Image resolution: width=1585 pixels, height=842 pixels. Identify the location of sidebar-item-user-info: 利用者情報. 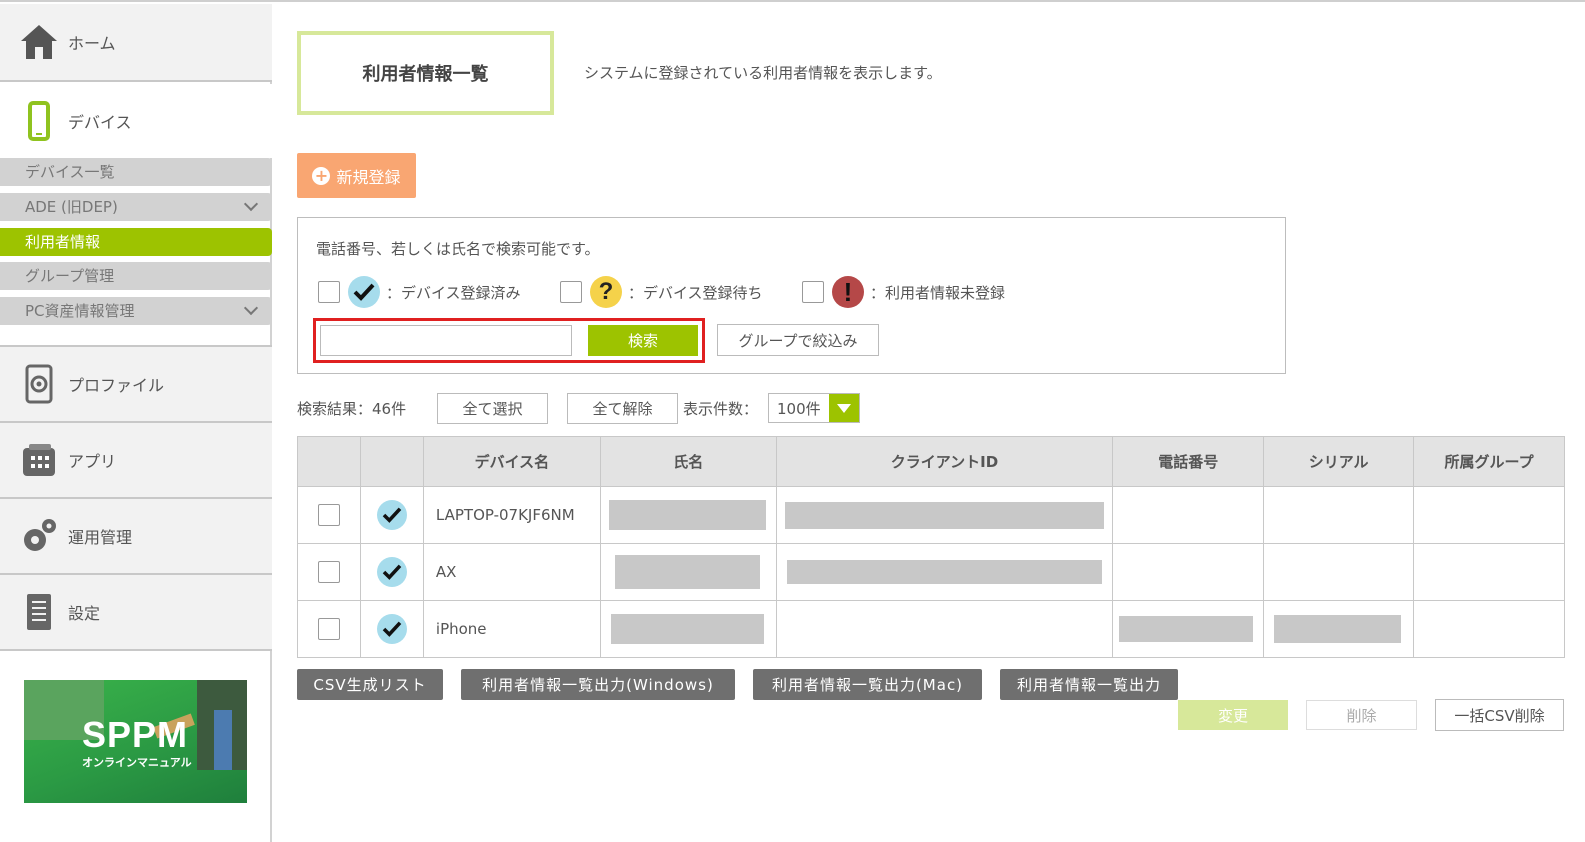
(136, 242).